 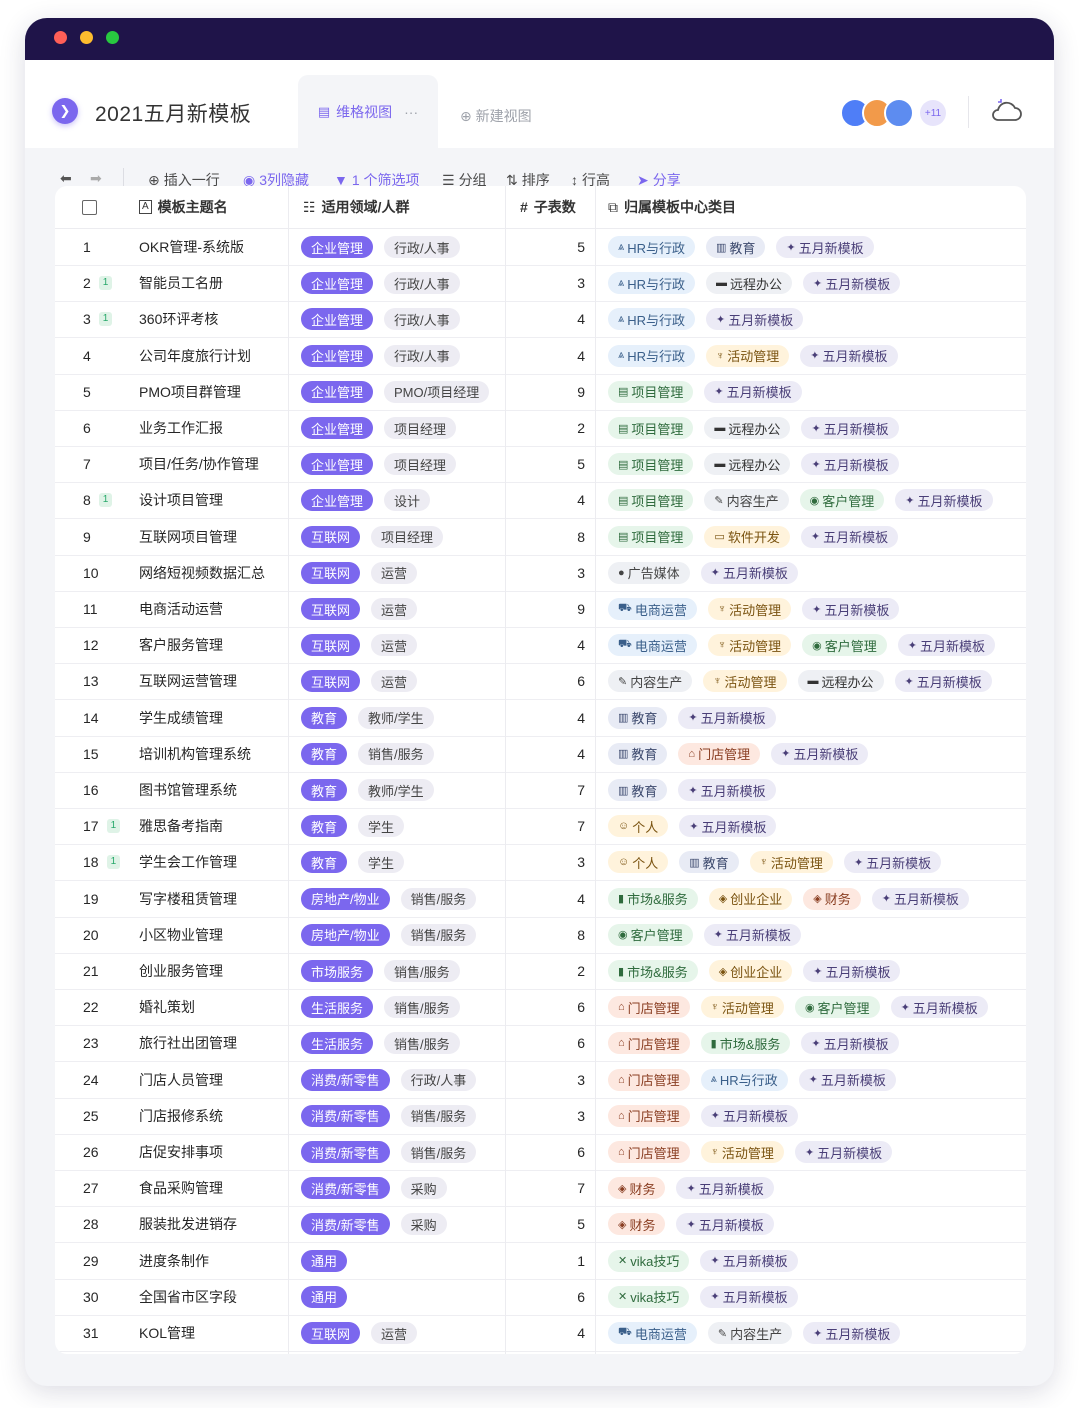 What do you see at coordinates (167, 1007) in the screenshot?
I see `template-name-cell: 婚礼策划` at bounding box center [167, 1007].